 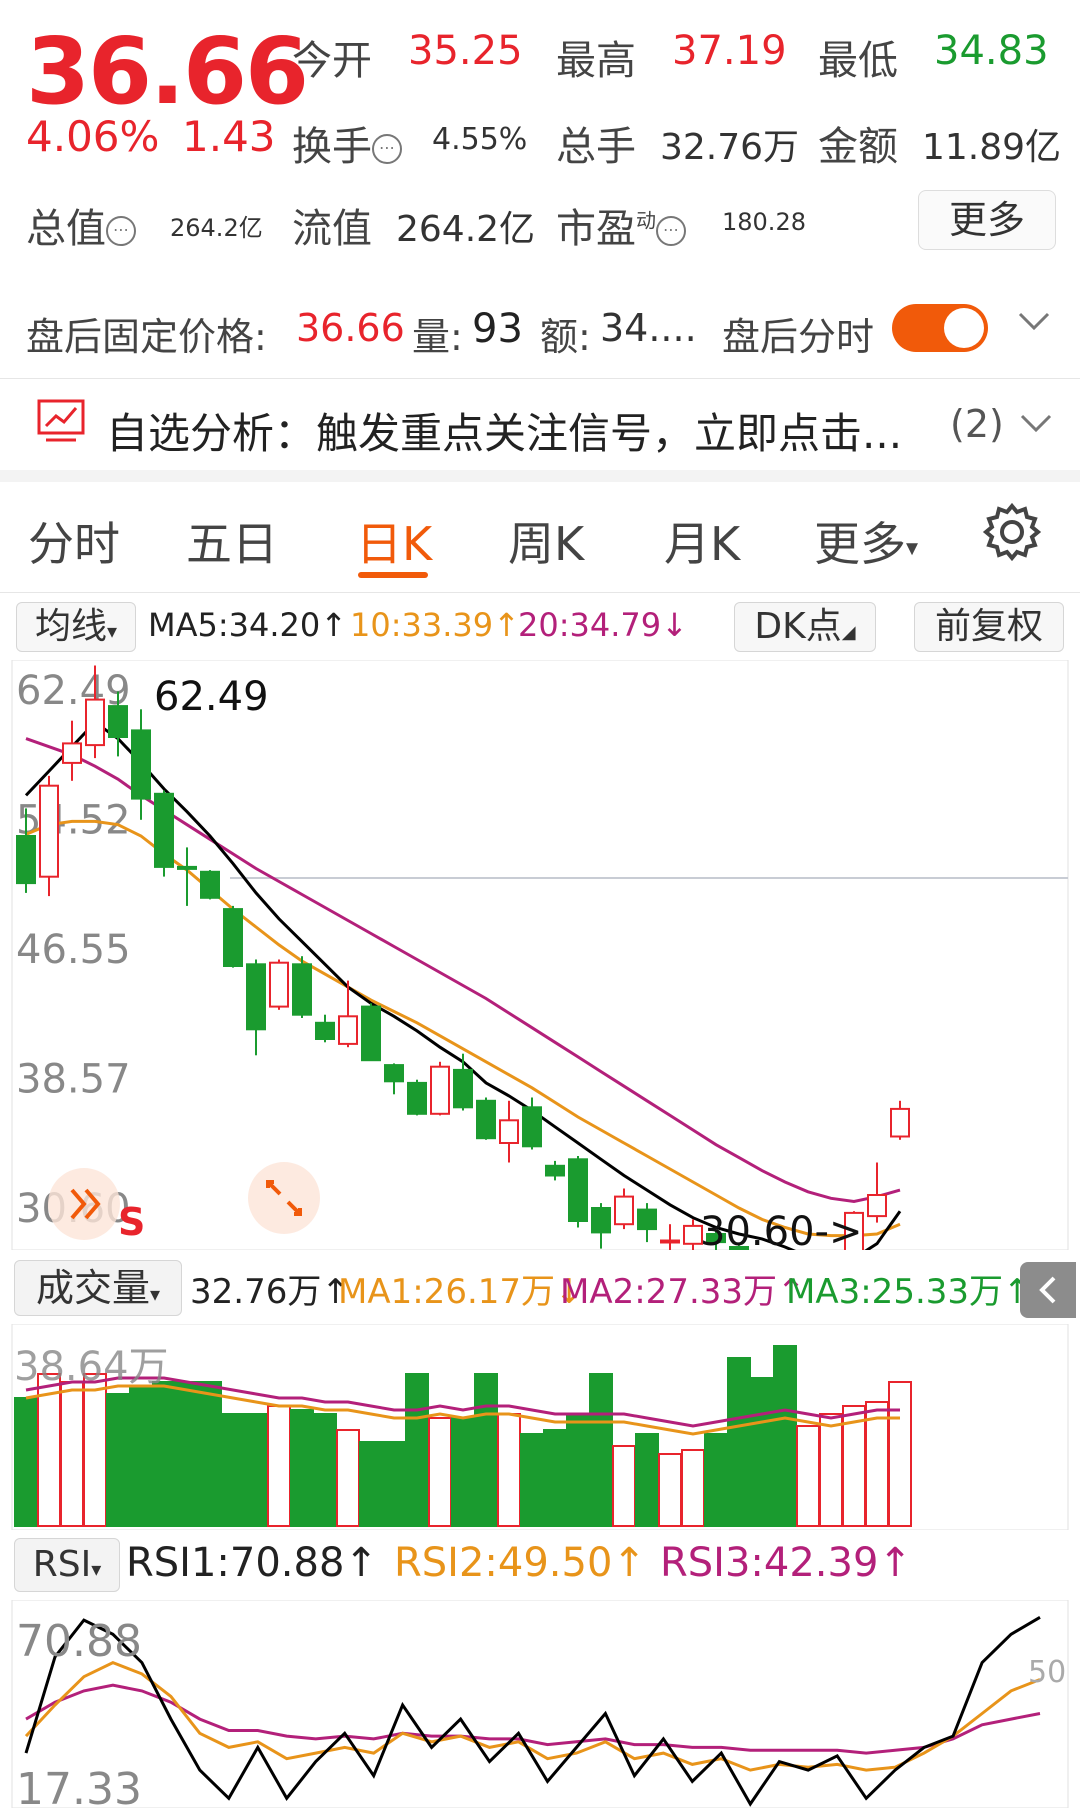 I want to click on volume-indicator-selector: 成交量▾, so click(x=98, y=1288).